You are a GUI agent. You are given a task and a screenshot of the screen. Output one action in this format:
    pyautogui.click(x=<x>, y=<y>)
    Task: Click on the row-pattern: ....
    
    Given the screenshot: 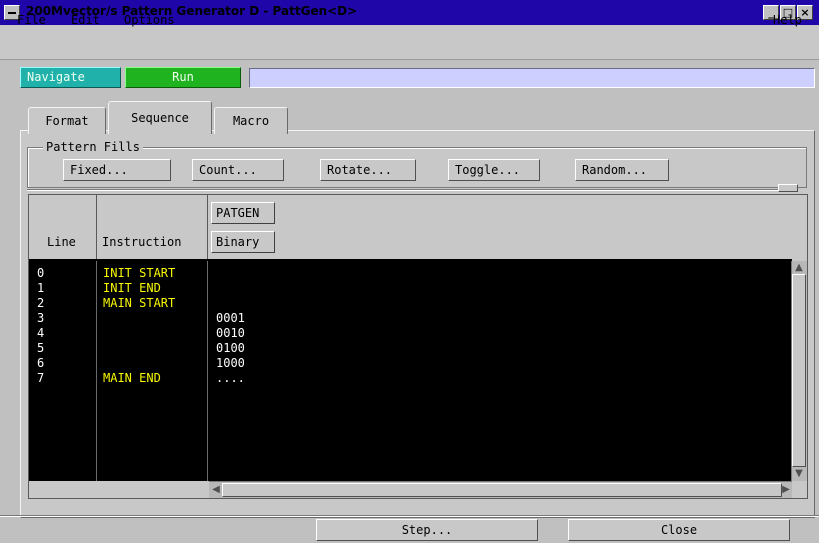 What is the action you would take?
    pyautogui.click(x=230, y=378)
    